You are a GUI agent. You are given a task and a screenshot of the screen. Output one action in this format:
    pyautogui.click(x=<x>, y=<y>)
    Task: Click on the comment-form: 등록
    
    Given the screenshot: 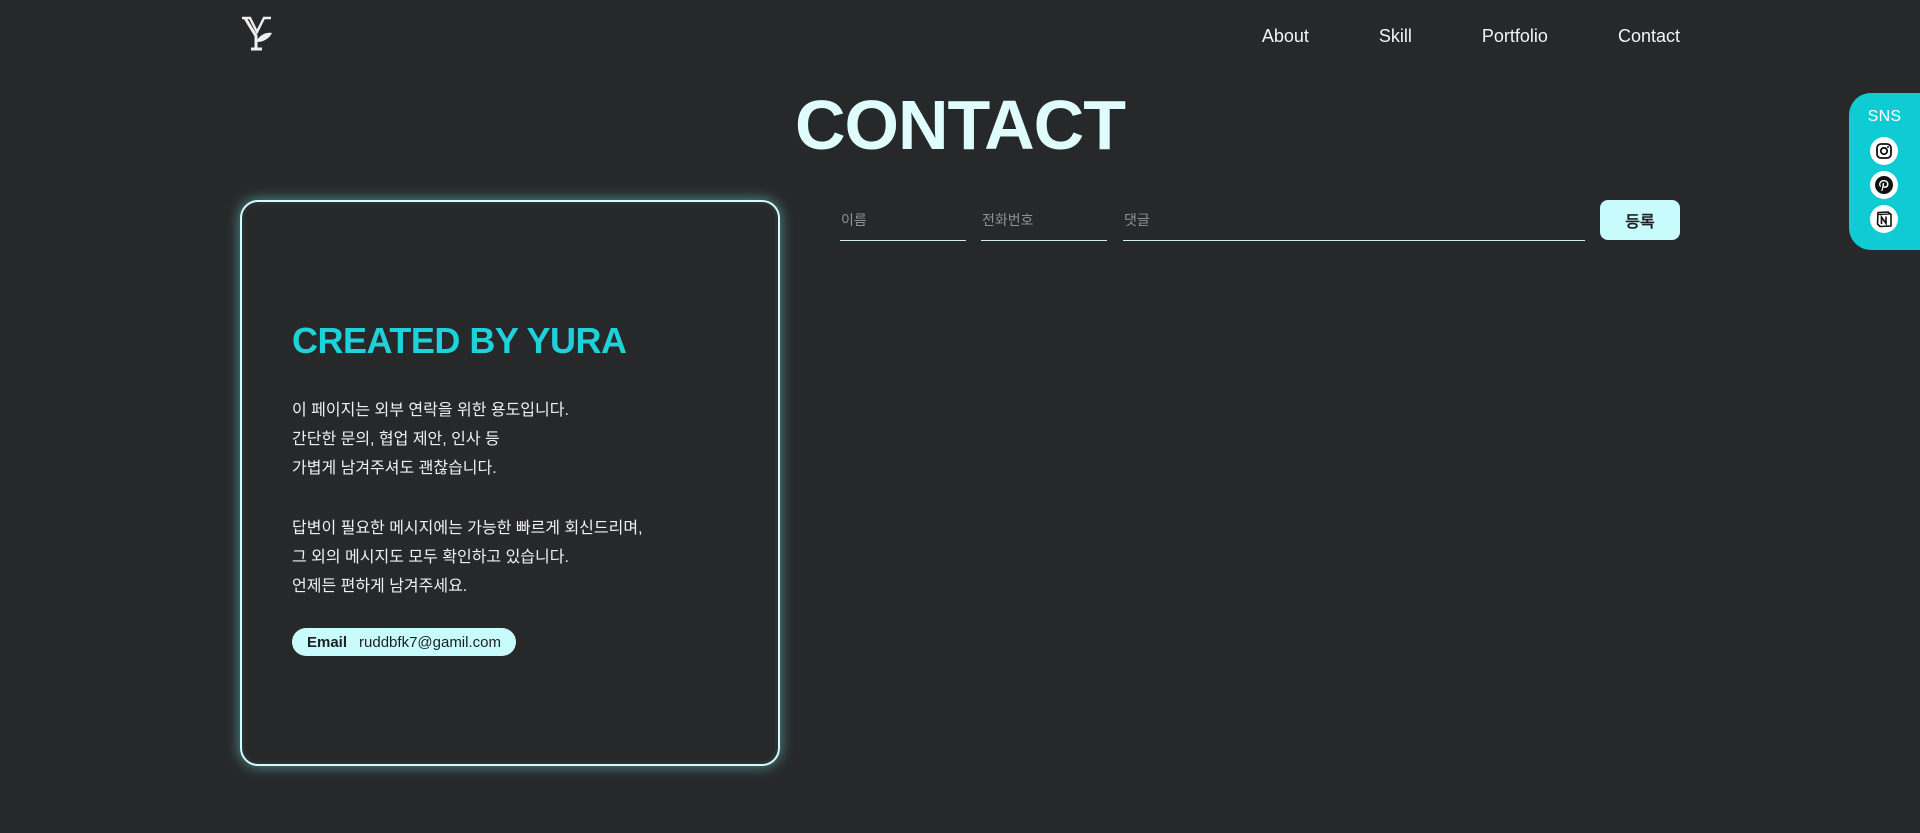 What is the action you would take?
    pyautogui.click(x=1260, y=221)
    